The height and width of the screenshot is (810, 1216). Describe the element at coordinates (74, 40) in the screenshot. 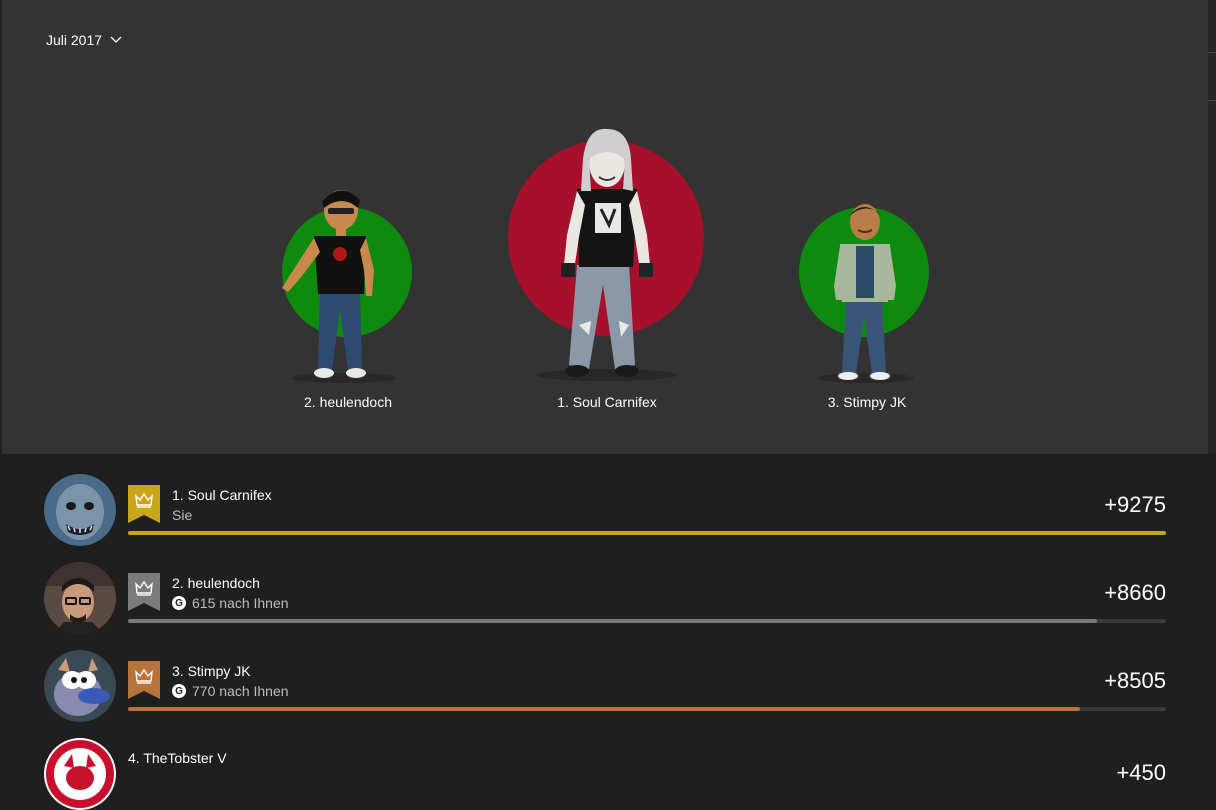

I see `month-label: Juli 2017` at that location.